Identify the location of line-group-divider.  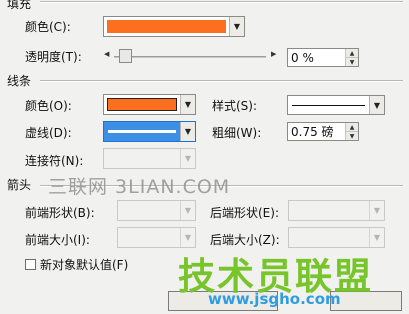
(221, 81).